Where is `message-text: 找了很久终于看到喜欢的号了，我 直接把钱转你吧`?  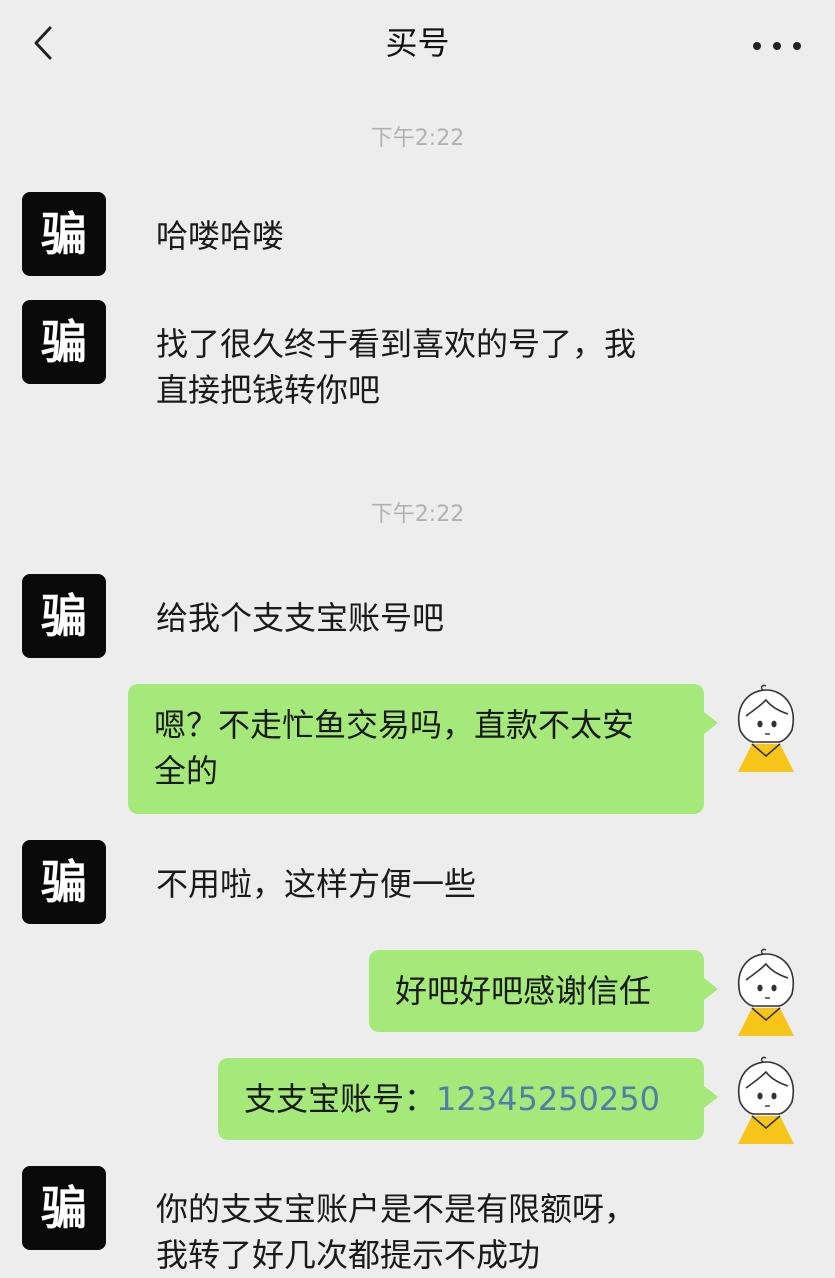 message-text: 找了很久终于看到喜欢的号了，我 直接把钱转你吧 is located at coordinates (396, 367).